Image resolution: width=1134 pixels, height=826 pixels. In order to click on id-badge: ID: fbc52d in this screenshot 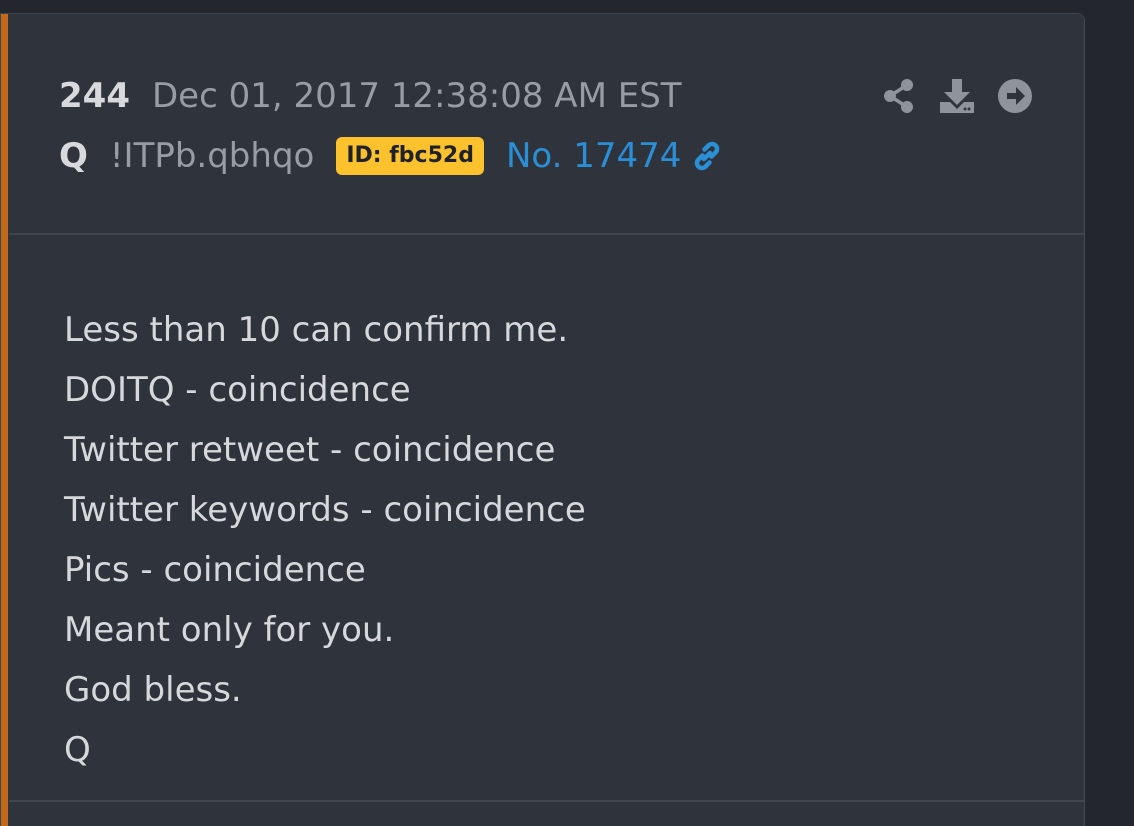, I will do `click(410, 156)`.